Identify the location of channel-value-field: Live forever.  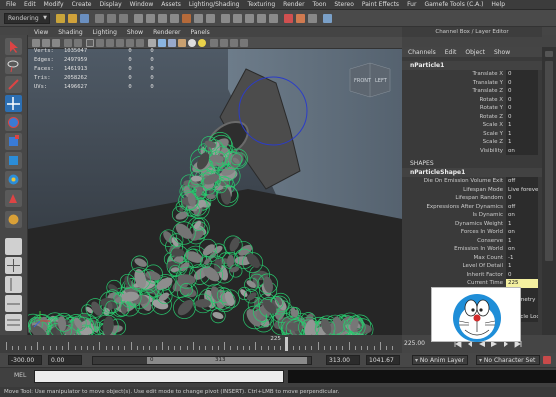
(522, 189).